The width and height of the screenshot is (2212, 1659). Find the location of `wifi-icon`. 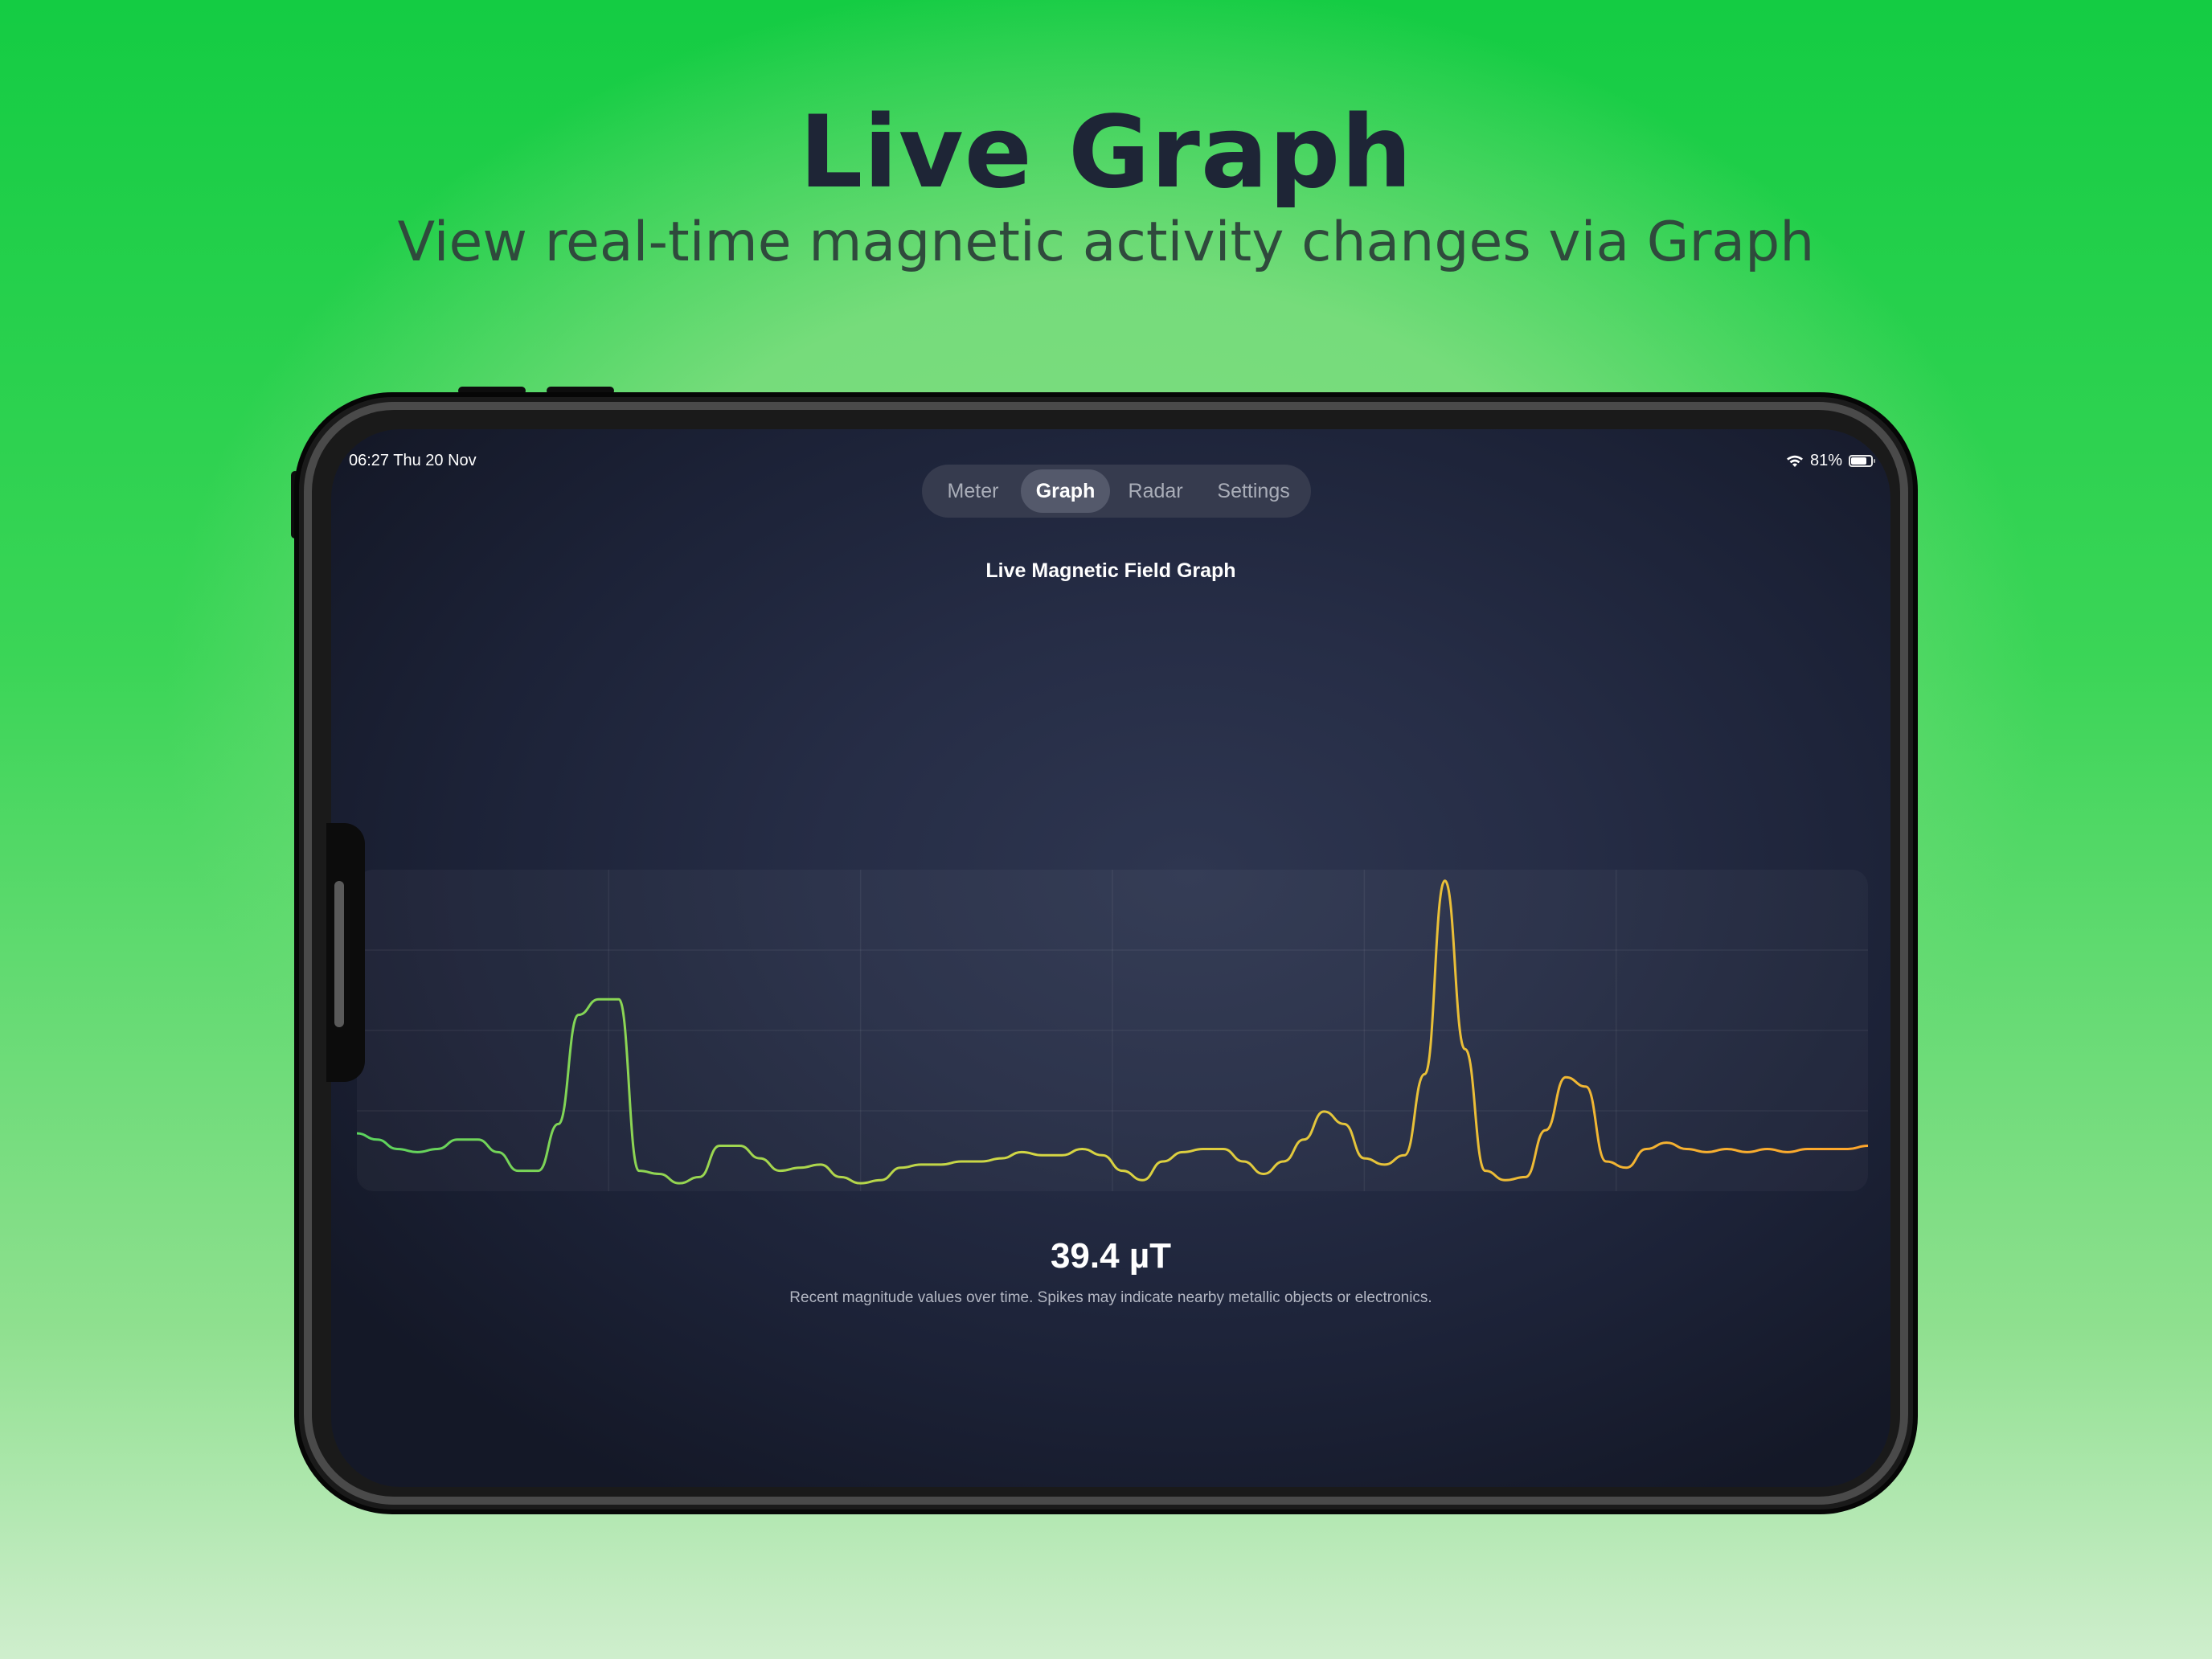

wifi-icon is located at coordinates (1794, 461).